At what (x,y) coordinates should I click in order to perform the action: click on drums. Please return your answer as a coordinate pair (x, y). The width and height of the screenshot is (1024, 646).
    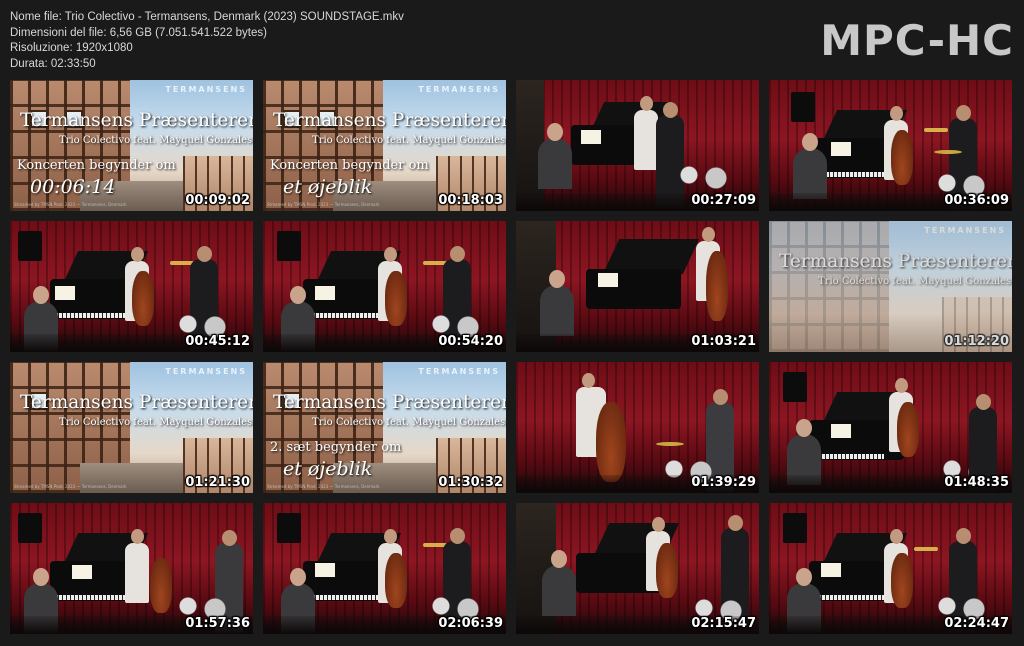
    Looking at the image, I should click on (701, 175).